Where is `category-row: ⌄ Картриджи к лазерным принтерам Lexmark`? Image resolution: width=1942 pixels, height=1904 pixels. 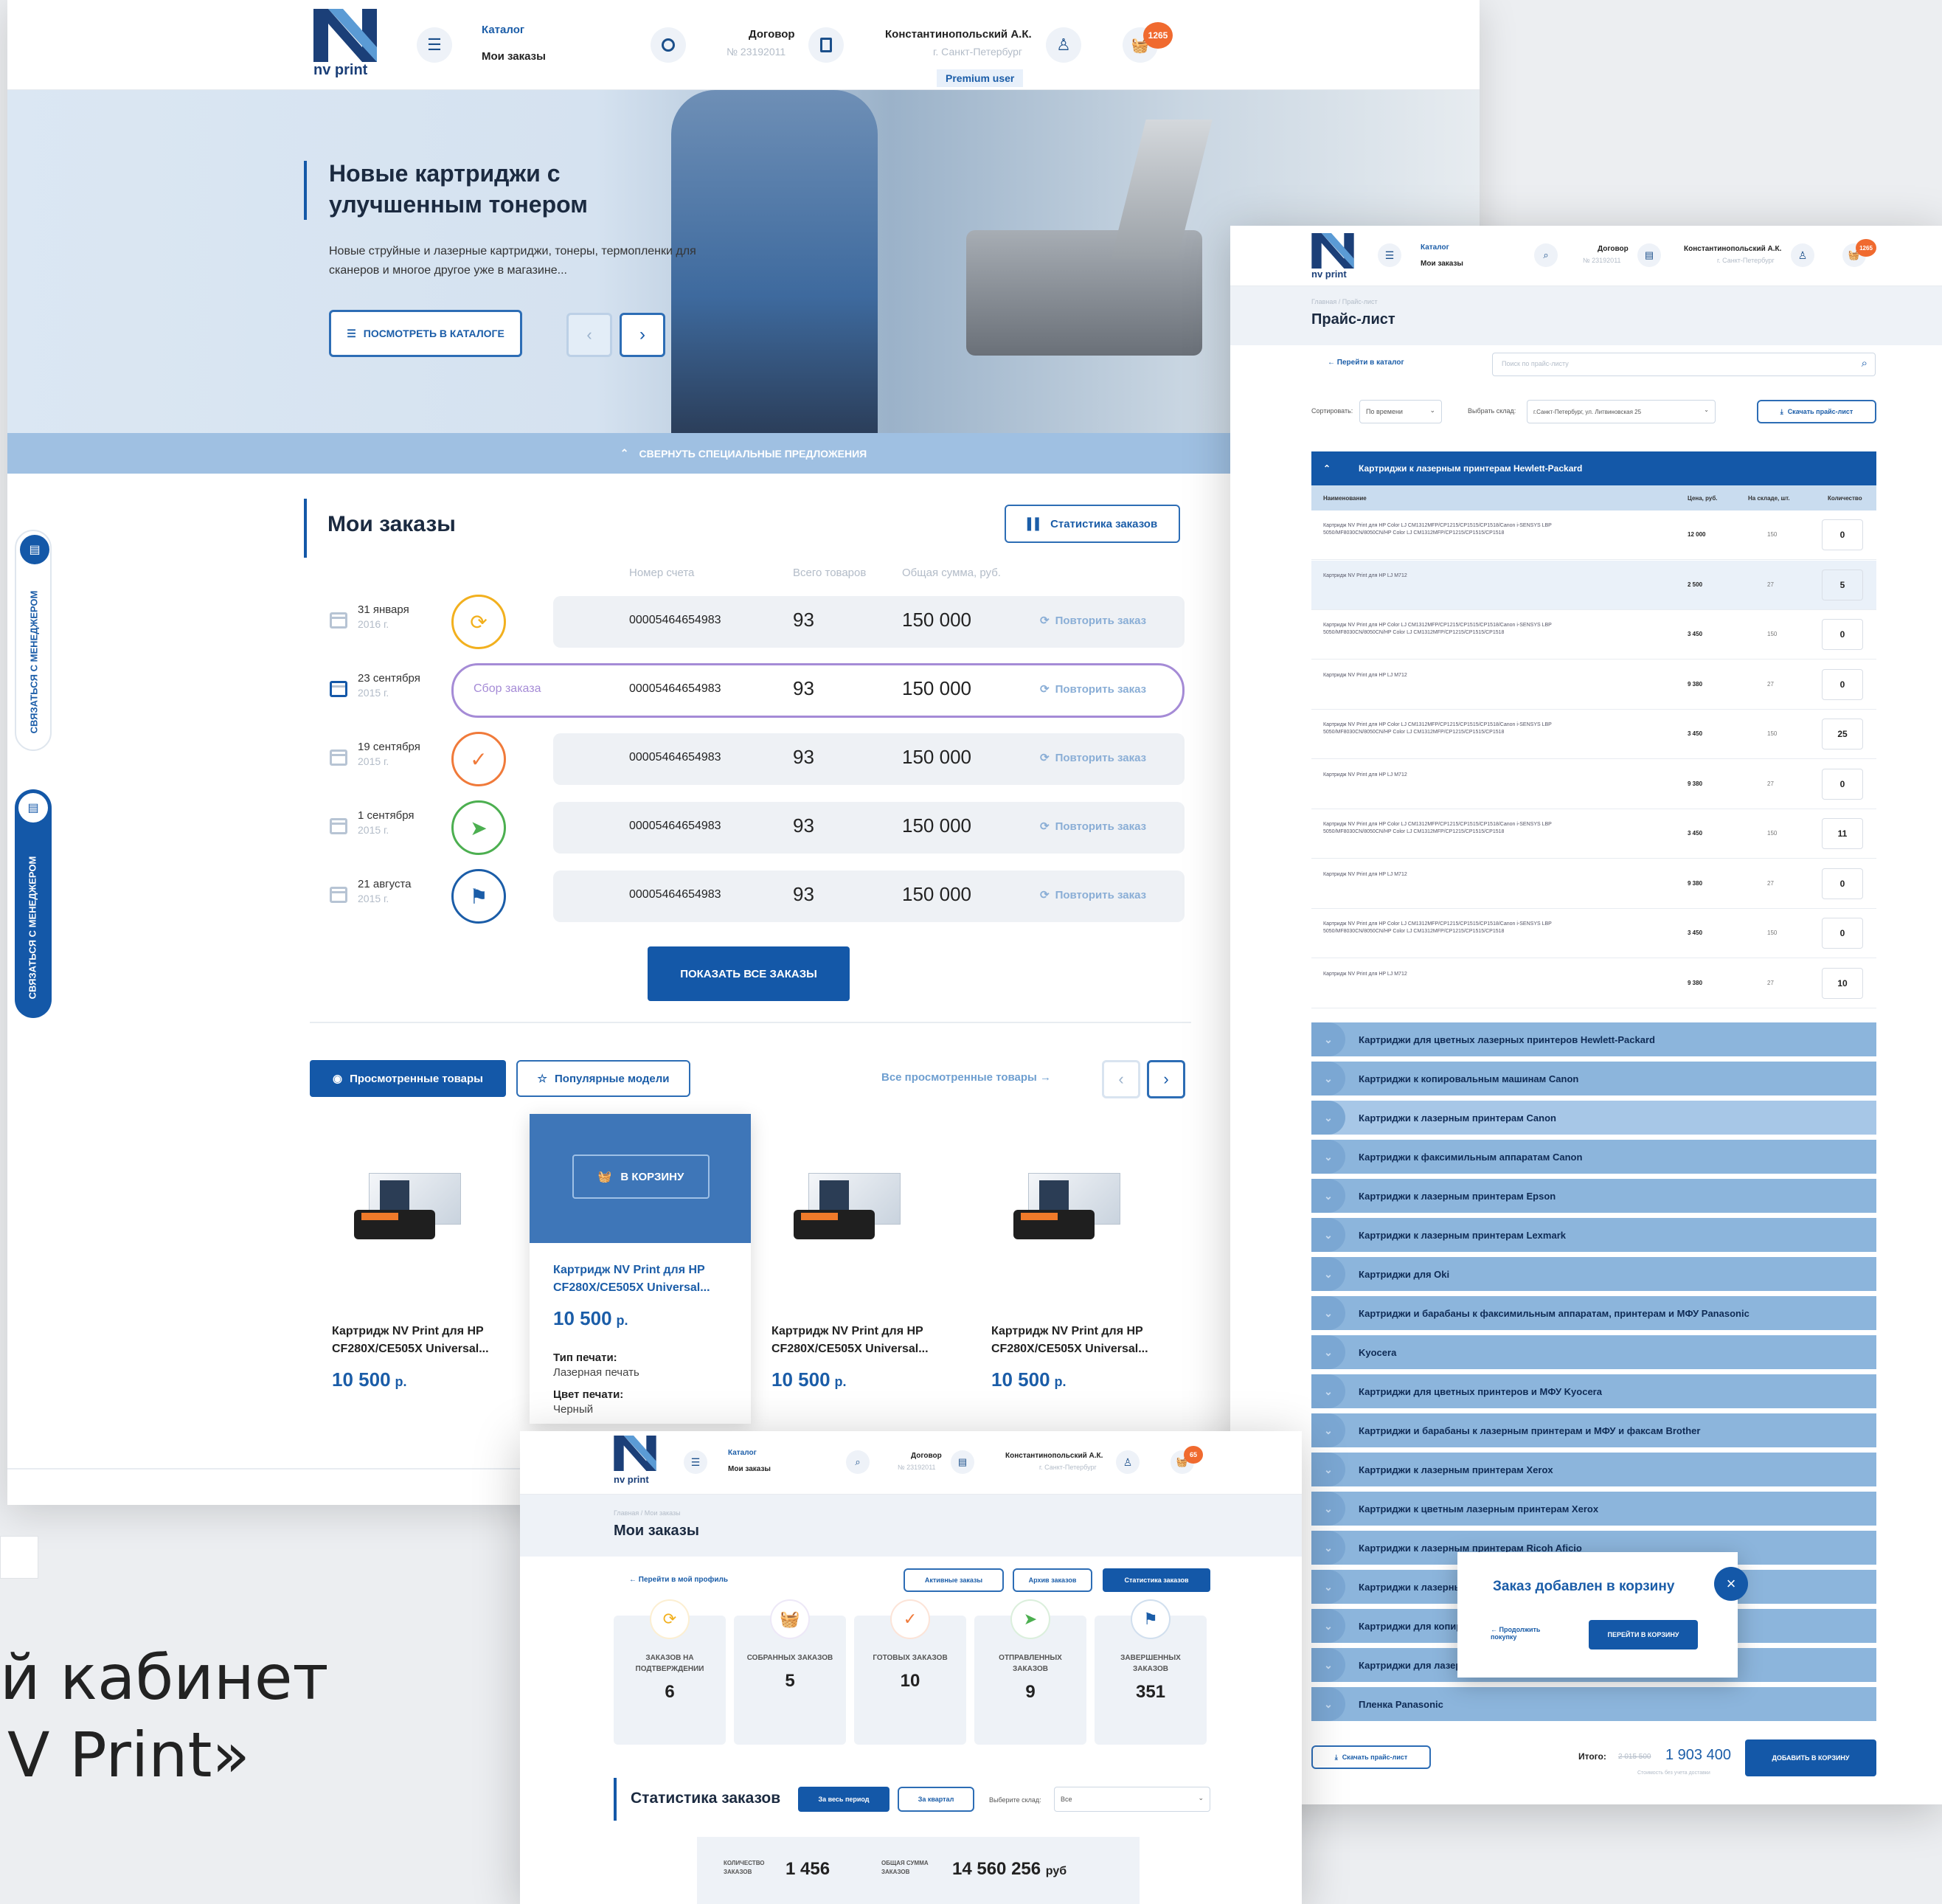 category-row: ⌄ Картриджи к лазерным принтерам Lexmark is located at coordinates (1594, 1235).